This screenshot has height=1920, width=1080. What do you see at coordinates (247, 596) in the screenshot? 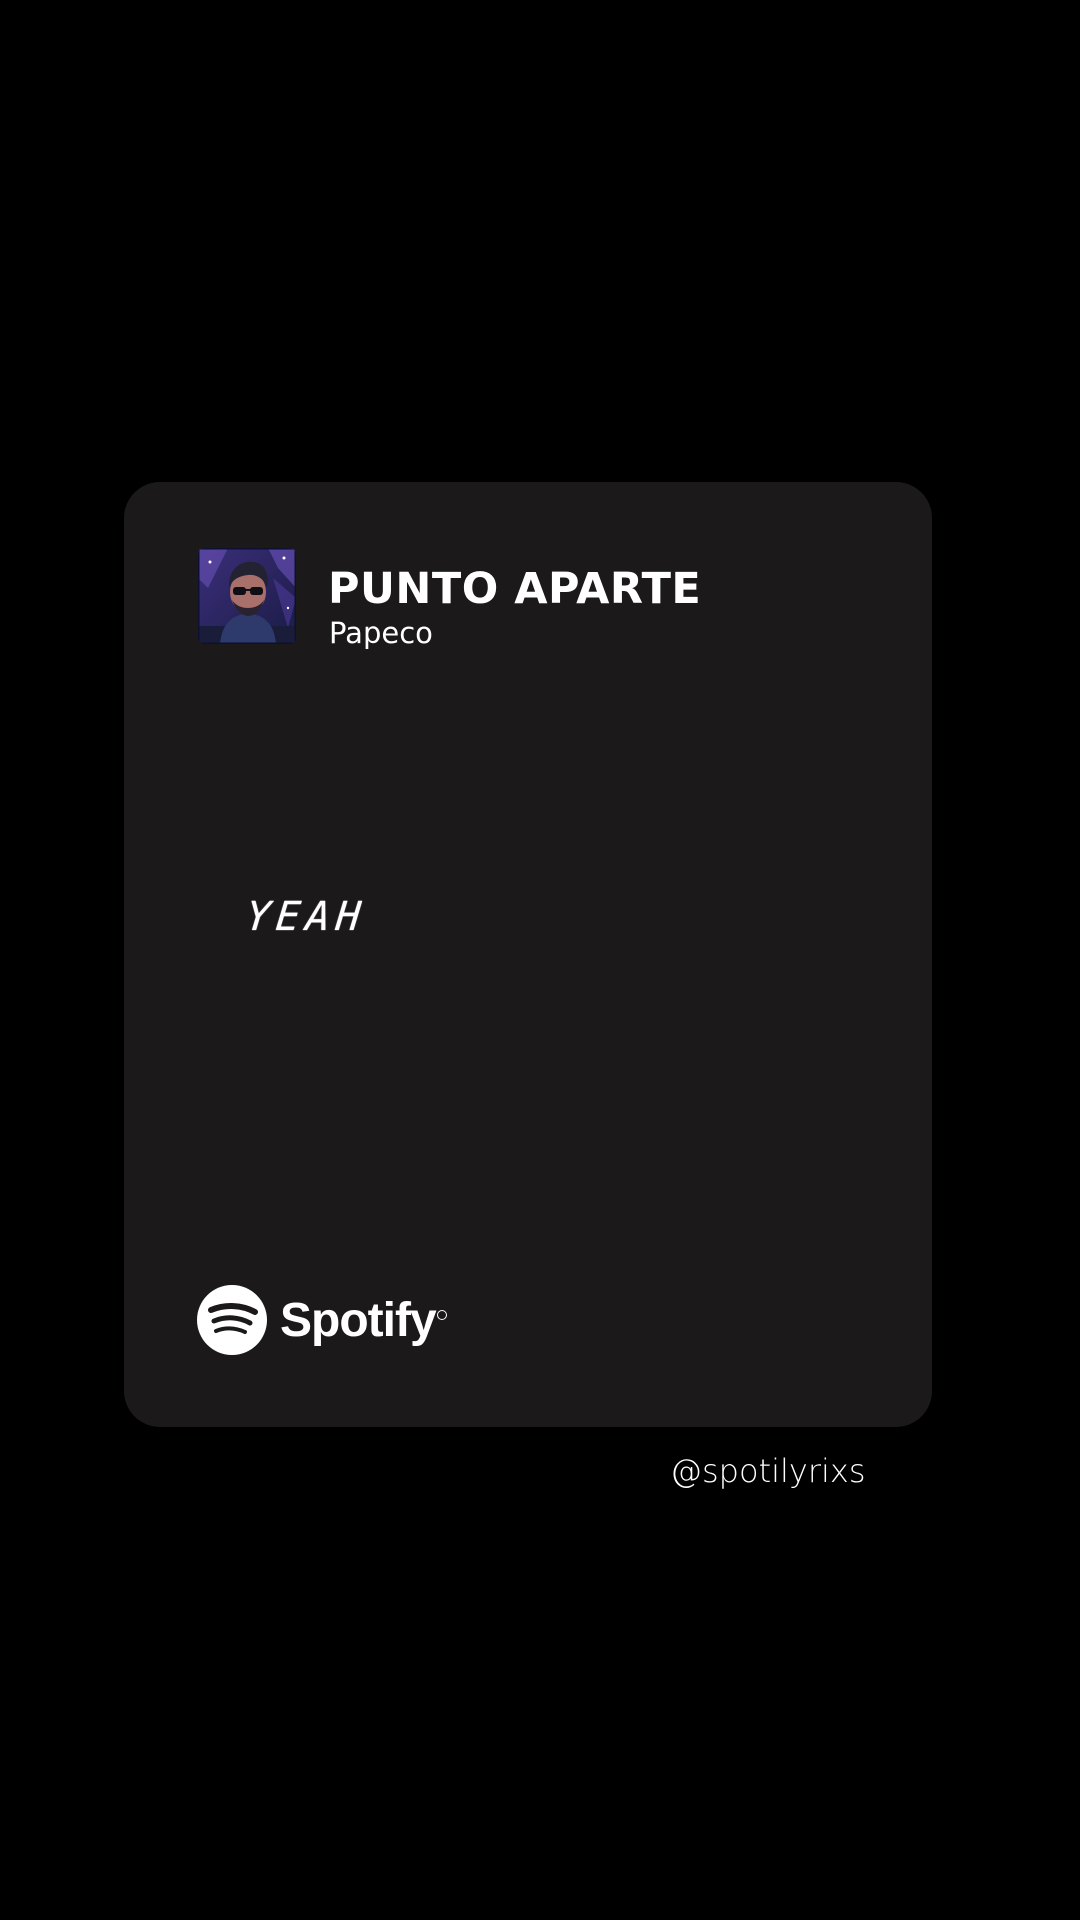
I see `album-cover-image` at bounding box center [247, 596].